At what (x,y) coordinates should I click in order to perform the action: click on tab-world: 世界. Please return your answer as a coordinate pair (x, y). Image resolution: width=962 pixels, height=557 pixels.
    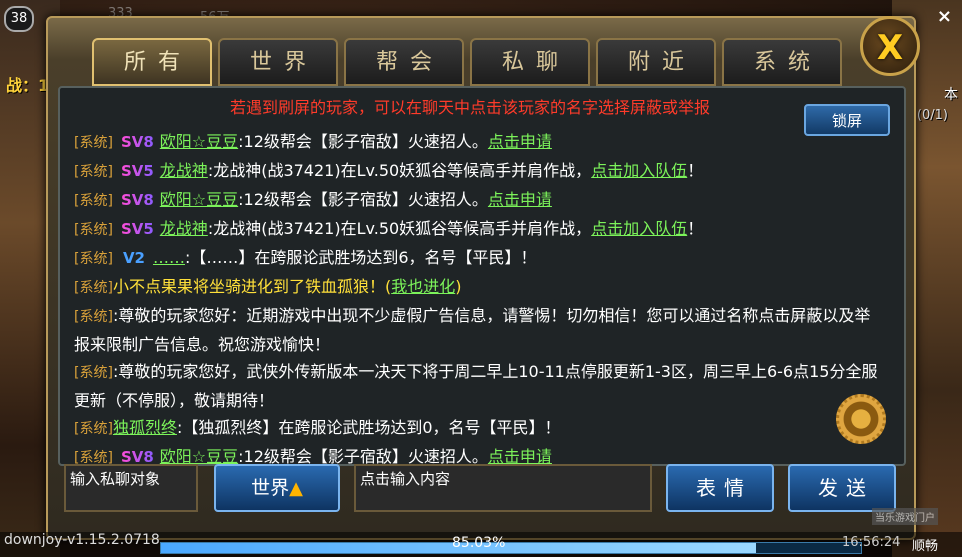
    Looking at the image, I should click on (278, 62).